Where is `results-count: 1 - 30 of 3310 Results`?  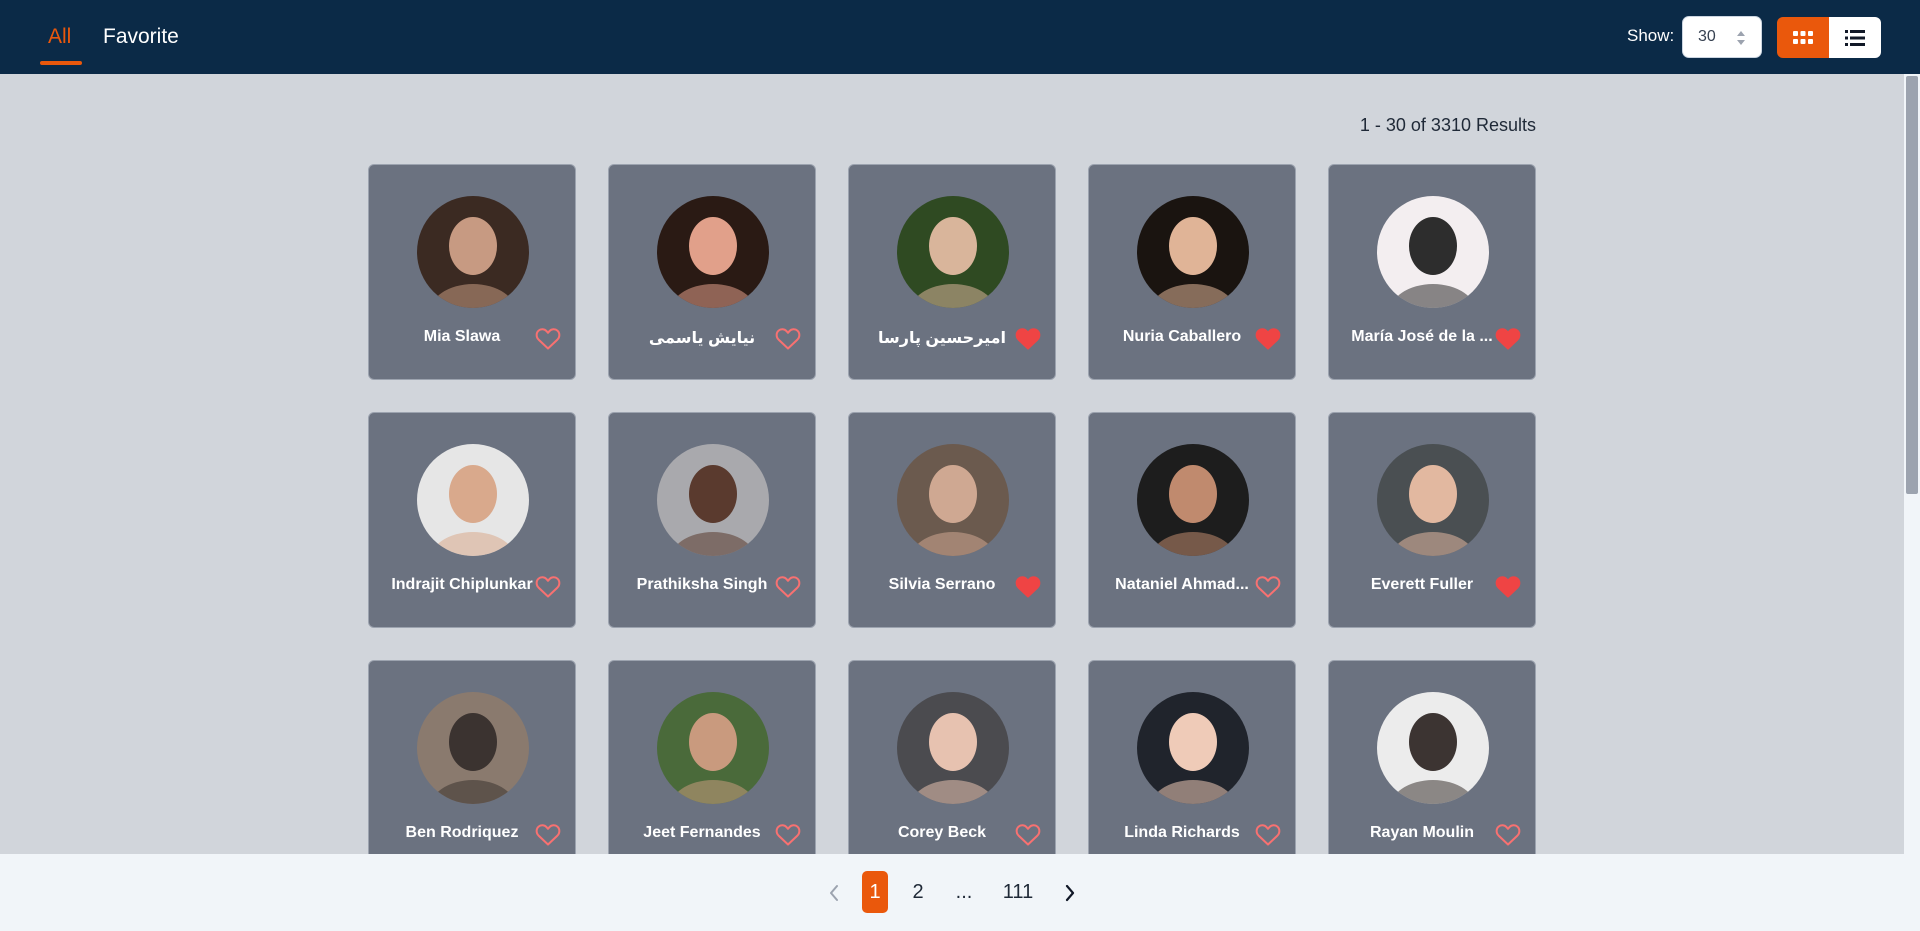 results-count: 1 - 30 of 3310 Results is located at coordinates (1447, 125).